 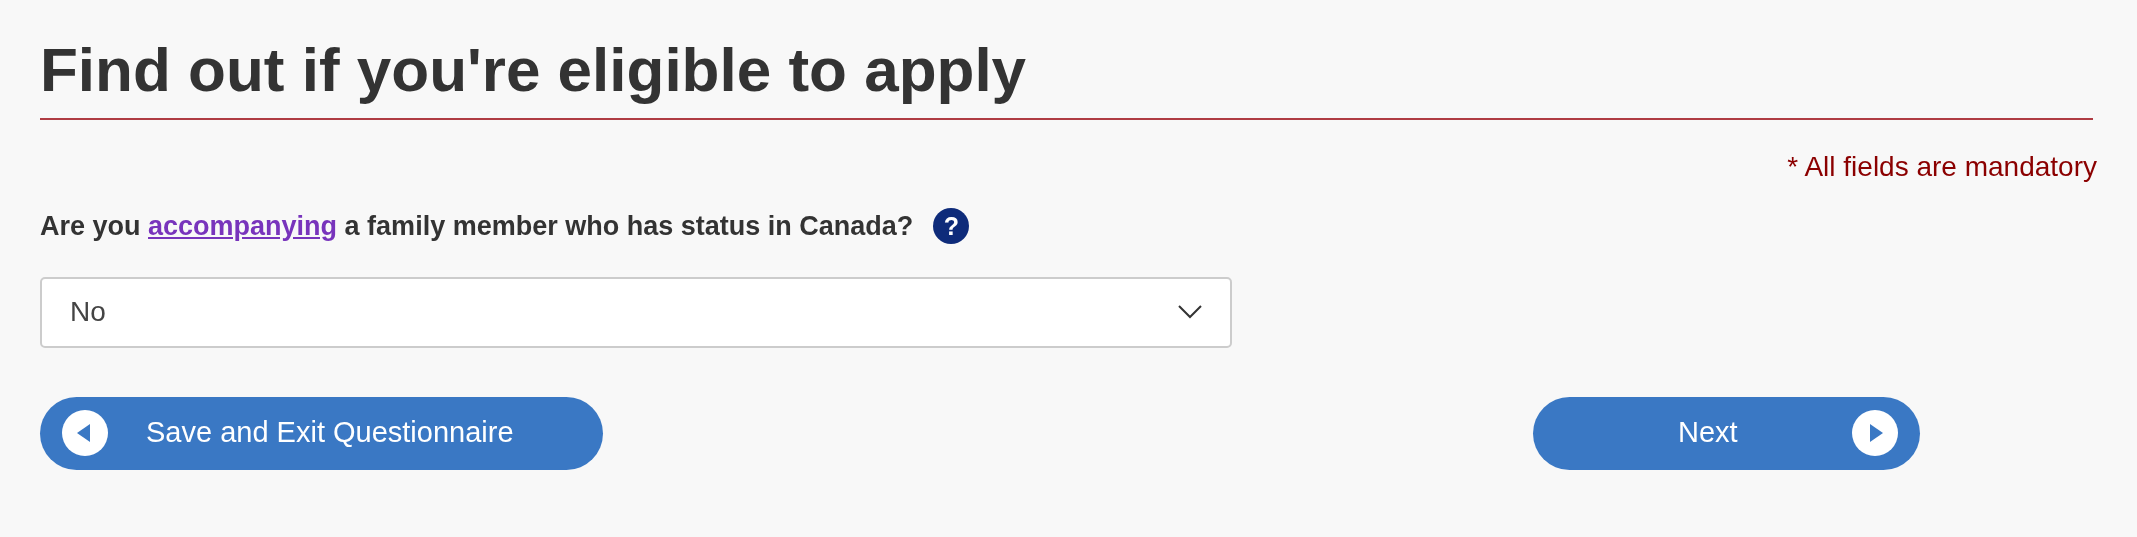 I want to click on next-button: Next, so click(x=1726, y=433).